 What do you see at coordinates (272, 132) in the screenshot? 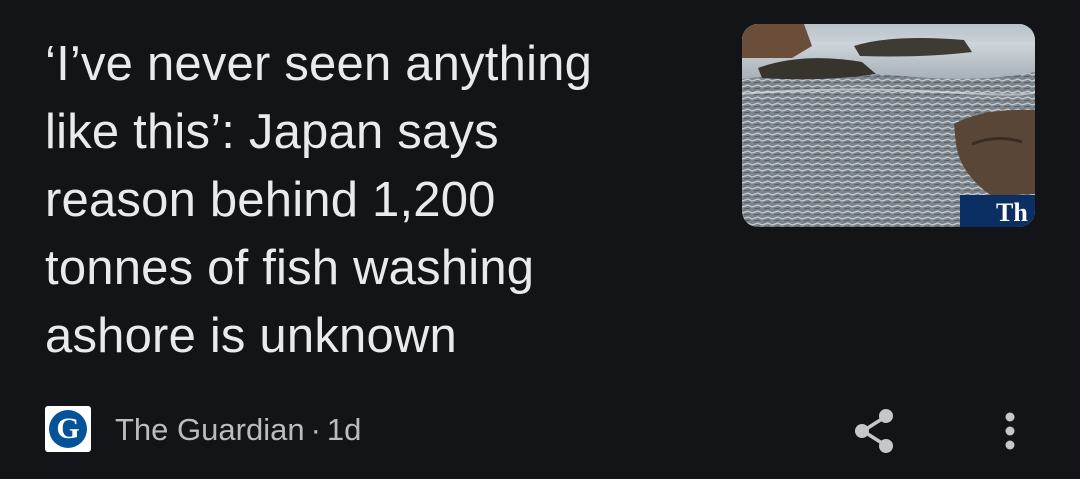
I see `headline-line: like this’: Japan says` at bounding box center [272, 132].